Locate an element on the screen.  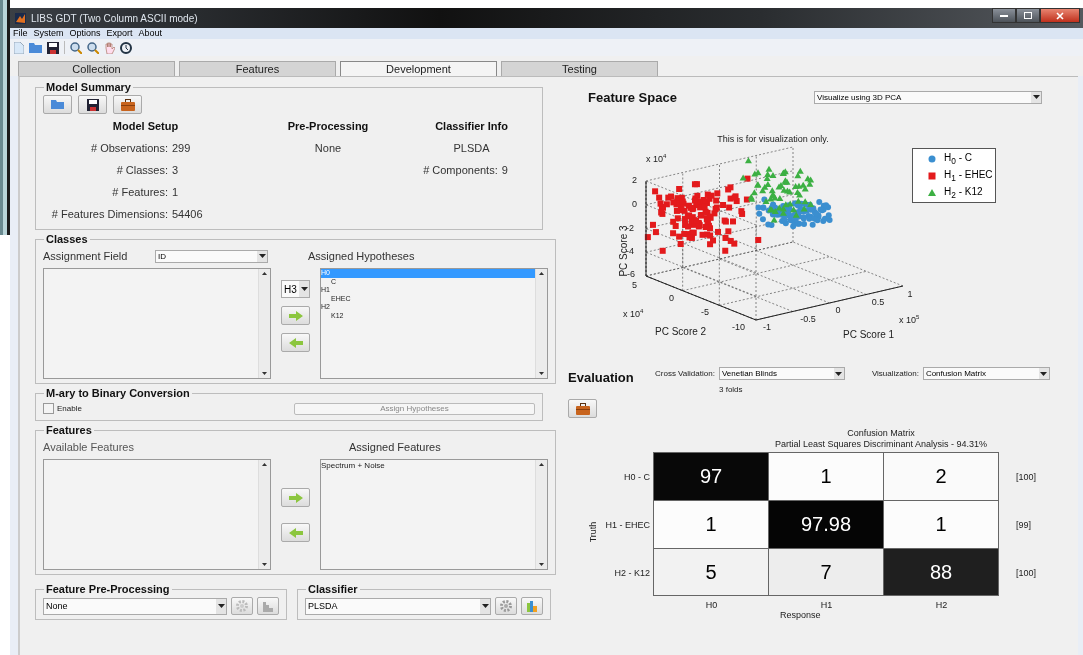
panel-title: Classes is located at coordinates (67, 239).